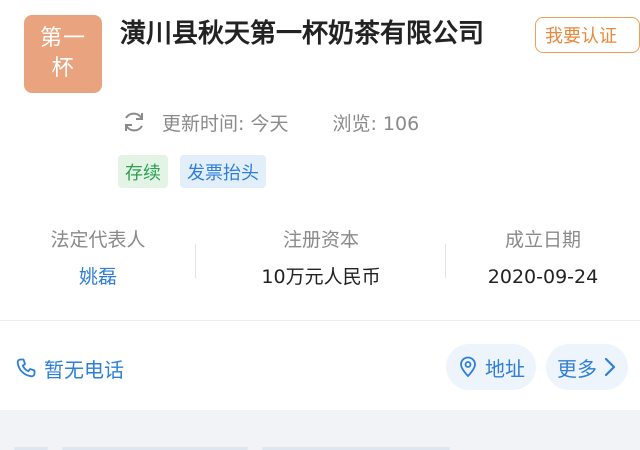  Describe the element at coordinates (320, 320) in the screenshot. I see `section-divider` at that location.